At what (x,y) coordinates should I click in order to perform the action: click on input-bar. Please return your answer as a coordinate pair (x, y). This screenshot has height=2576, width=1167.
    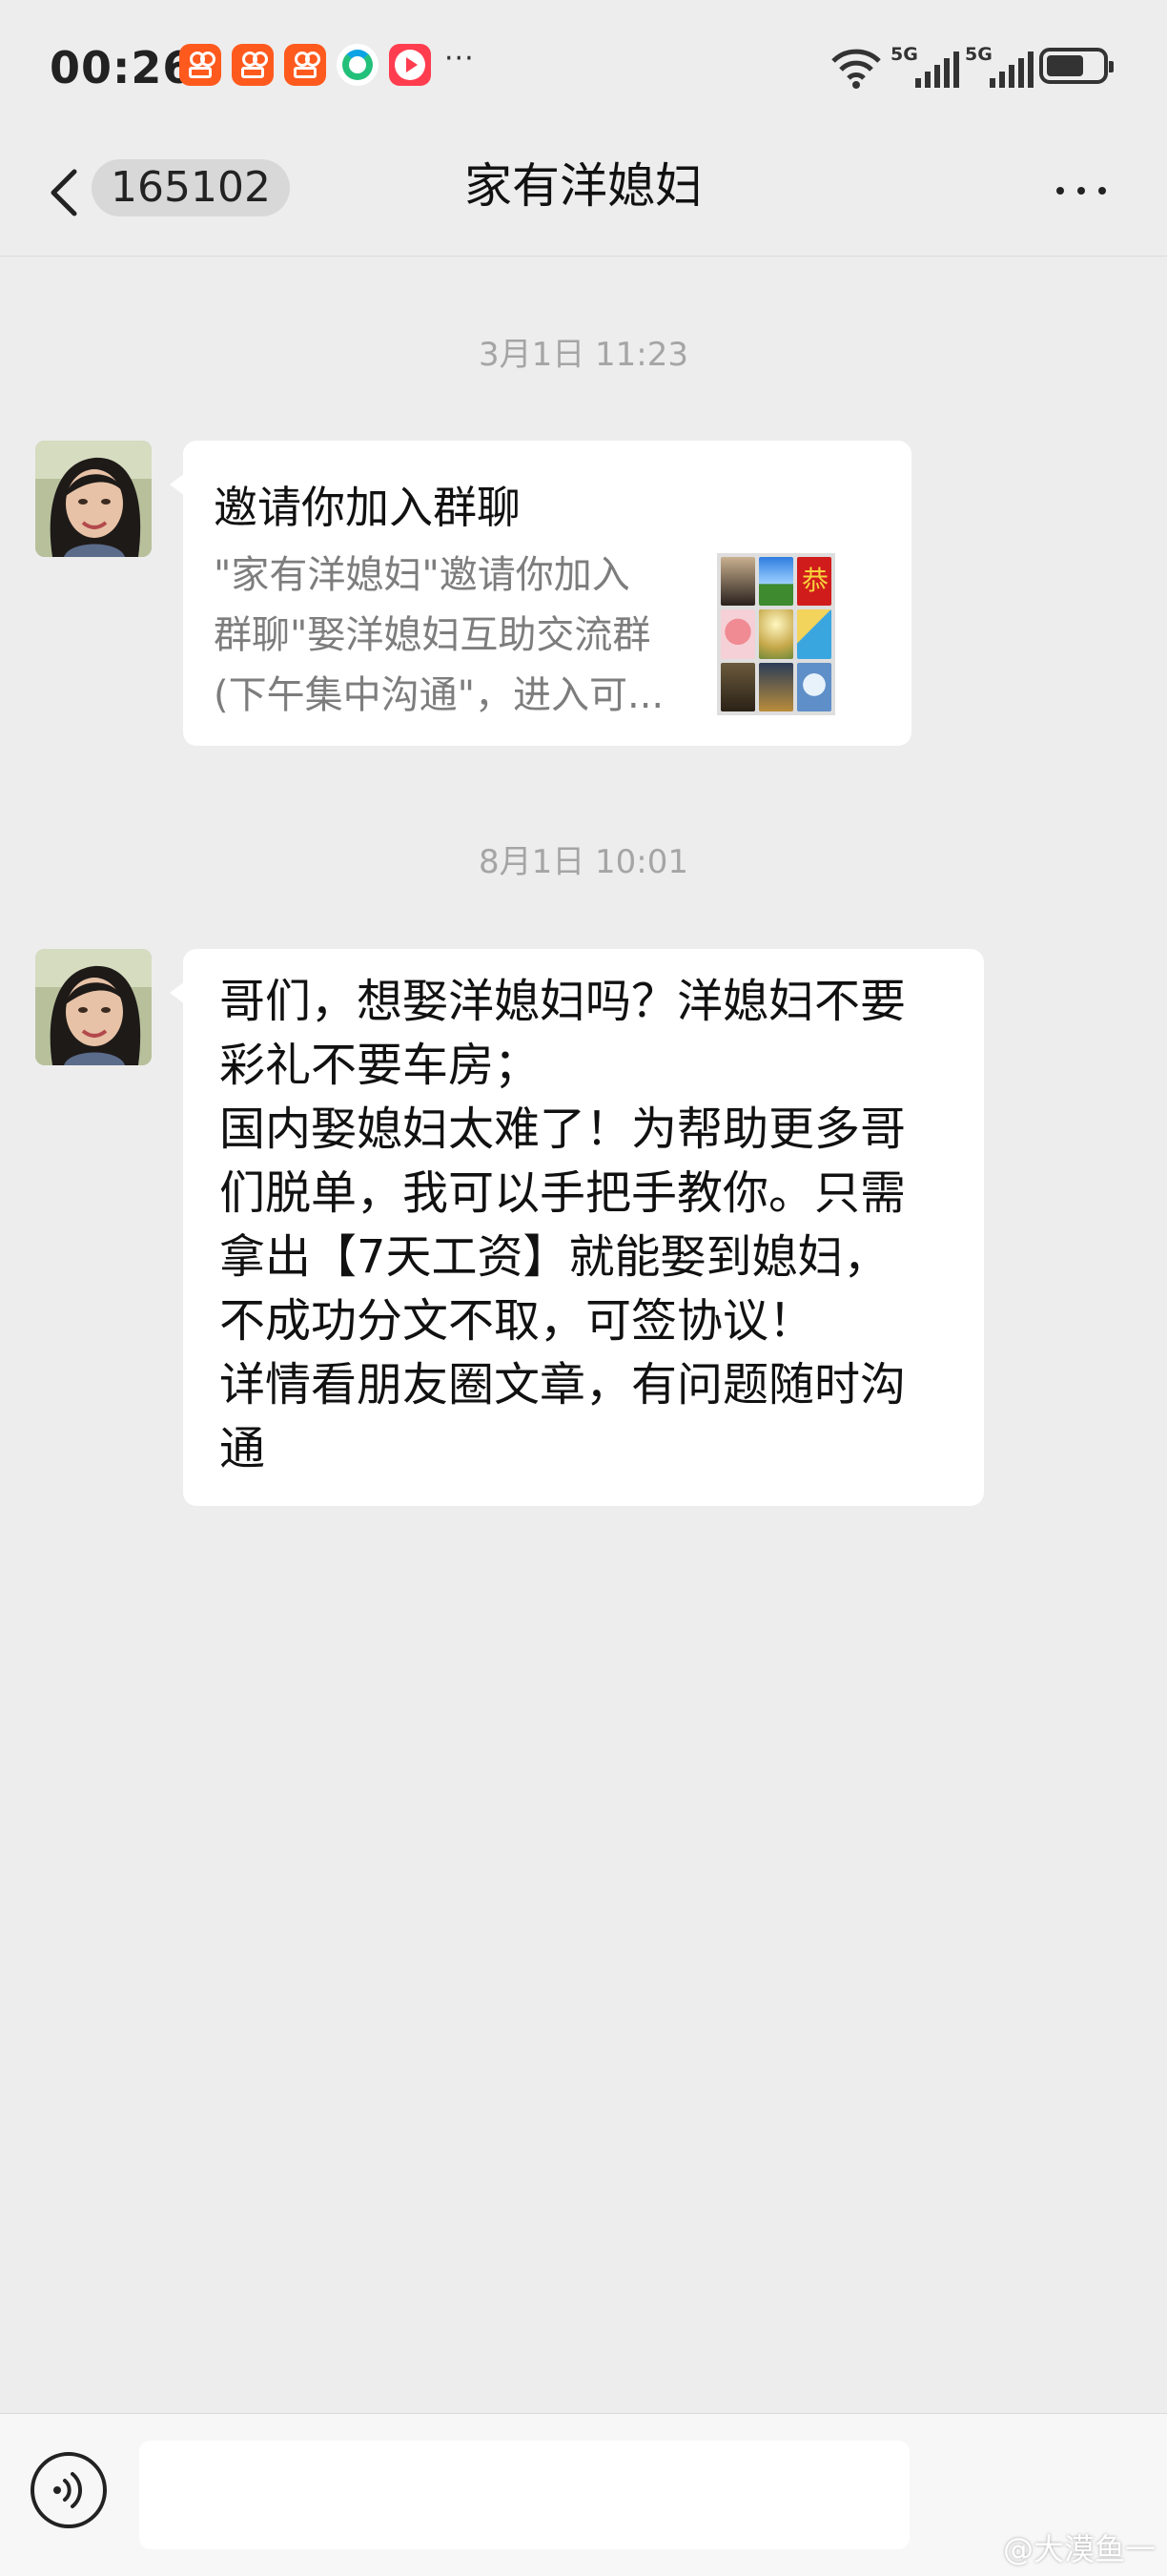
    Looking at the image, I should click on (583, 2494).